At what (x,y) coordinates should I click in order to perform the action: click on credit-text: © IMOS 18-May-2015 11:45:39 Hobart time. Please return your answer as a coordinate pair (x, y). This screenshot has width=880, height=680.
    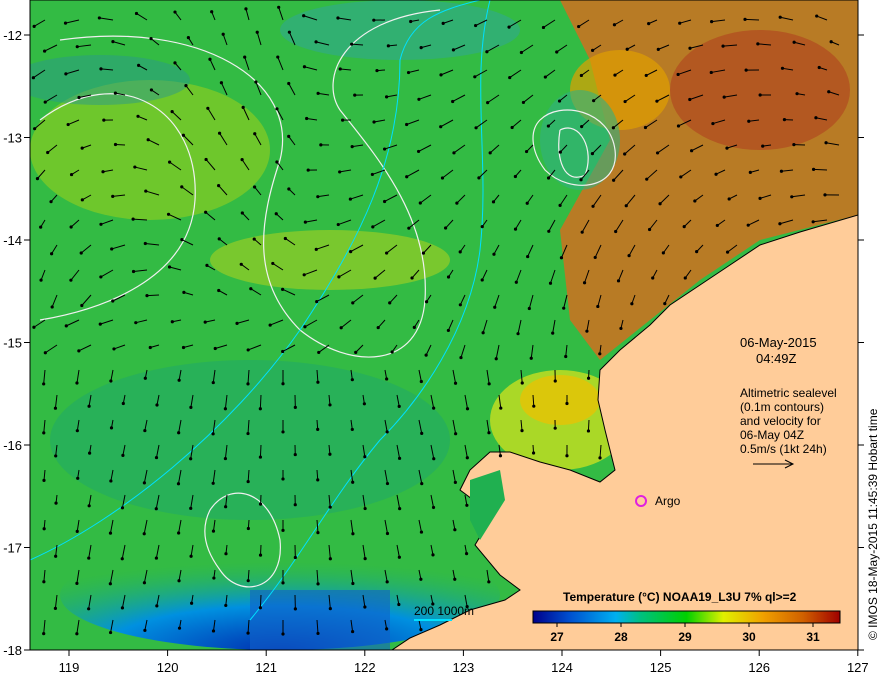
    Looking at the image, I should click on (873, 524).